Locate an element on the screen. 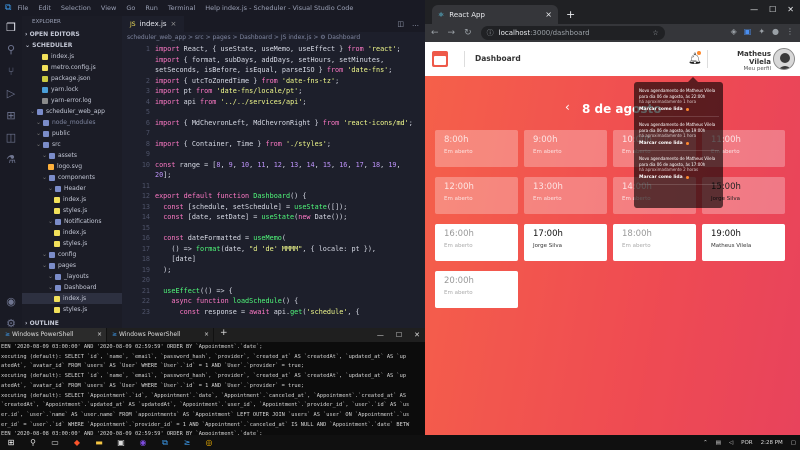  open-editors-section: › OPEN EDITORS is located at coordinates (72, 34).